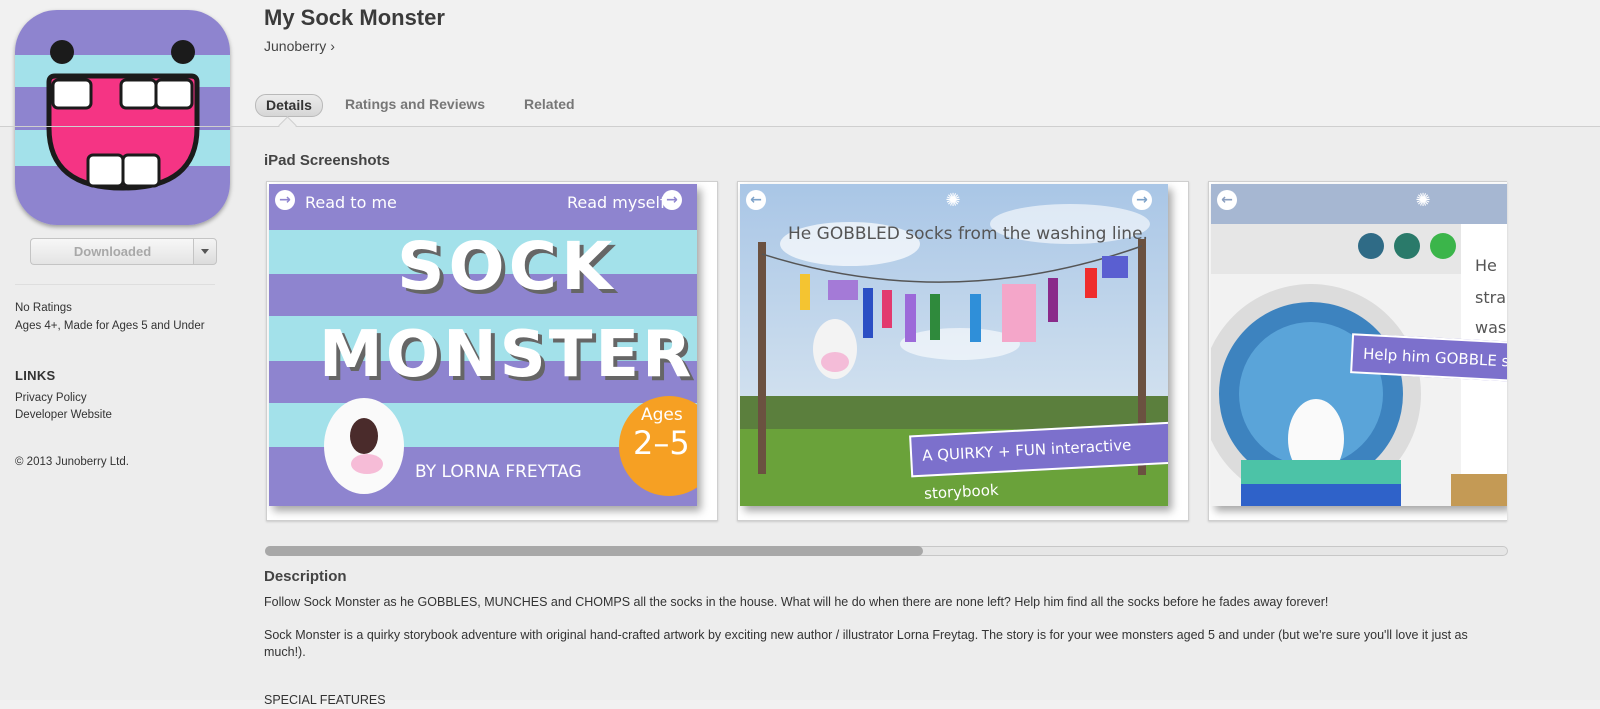 The width and height of the screenshot is (1600, 709). Describe the element at coordinates (616, 202) in the screenshot. I see `read-myself-label: Read myself` at that location.